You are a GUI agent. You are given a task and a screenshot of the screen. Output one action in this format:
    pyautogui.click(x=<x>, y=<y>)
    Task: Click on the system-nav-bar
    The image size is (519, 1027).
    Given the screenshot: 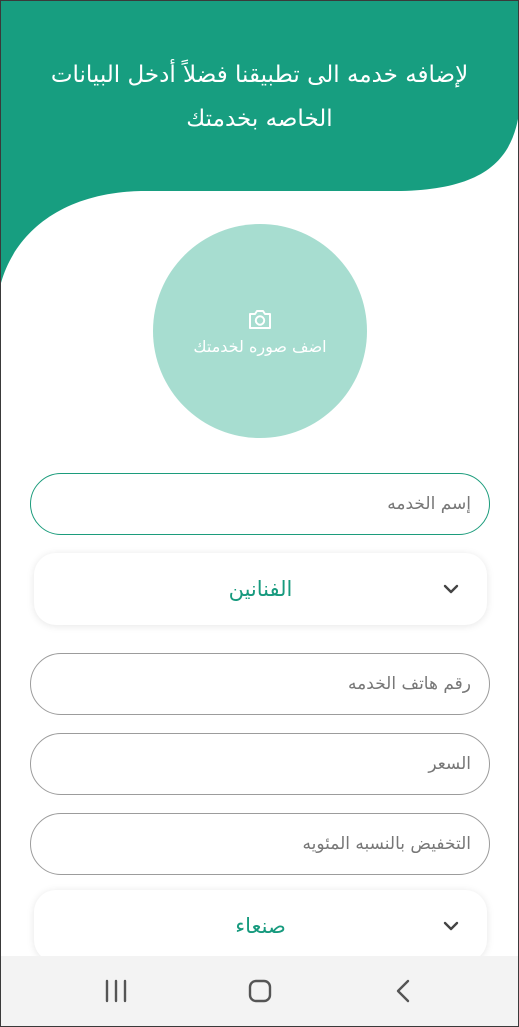 What is the action you would take?
    pyautogui.click(x=259, y=991)
    